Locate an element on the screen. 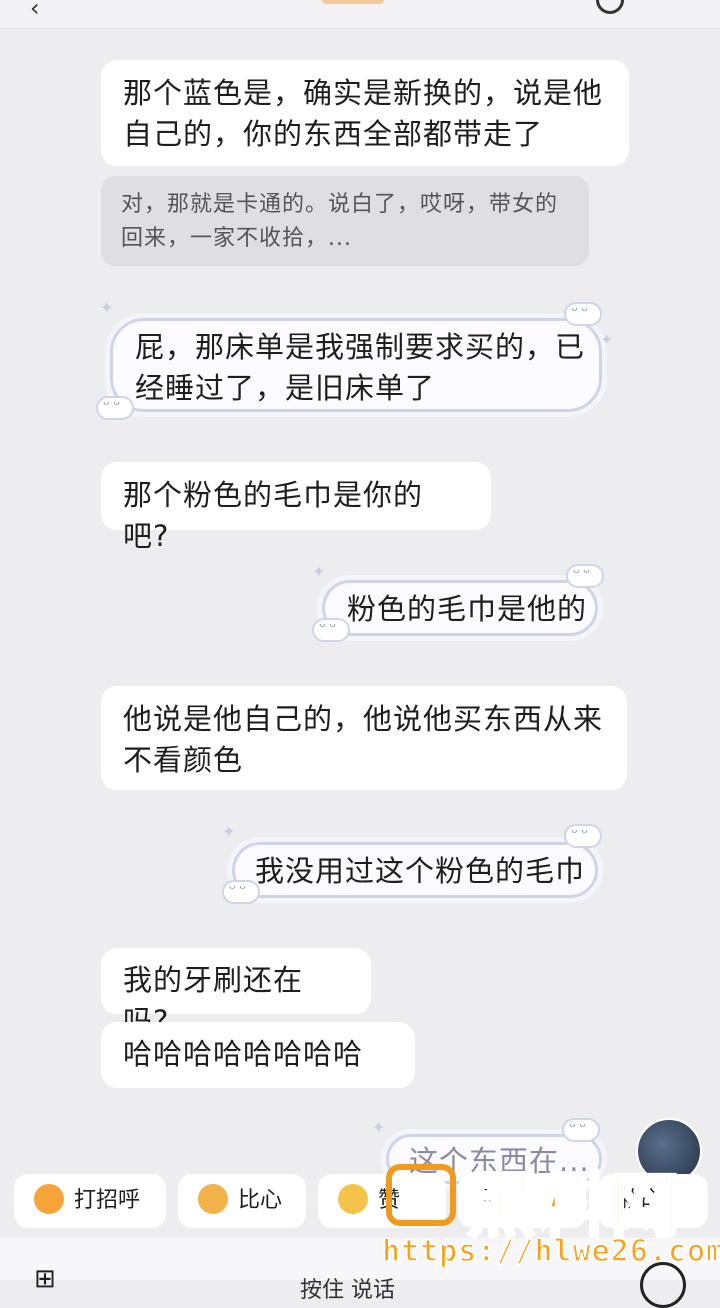 The height and width of the screenshot is (1308, 720). thumbs-up-emoji-icon is located at coordinates (353, 1199).